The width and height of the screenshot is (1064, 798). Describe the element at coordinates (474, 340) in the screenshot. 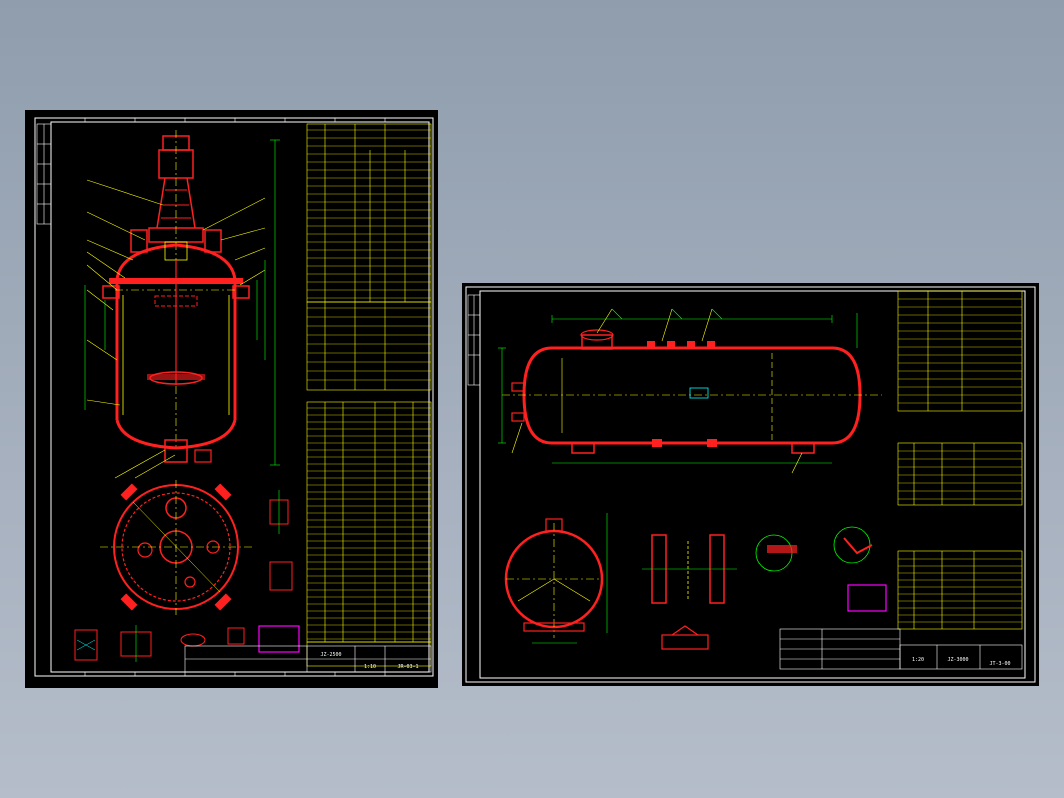

I see `tank-stamp-column` at that location.